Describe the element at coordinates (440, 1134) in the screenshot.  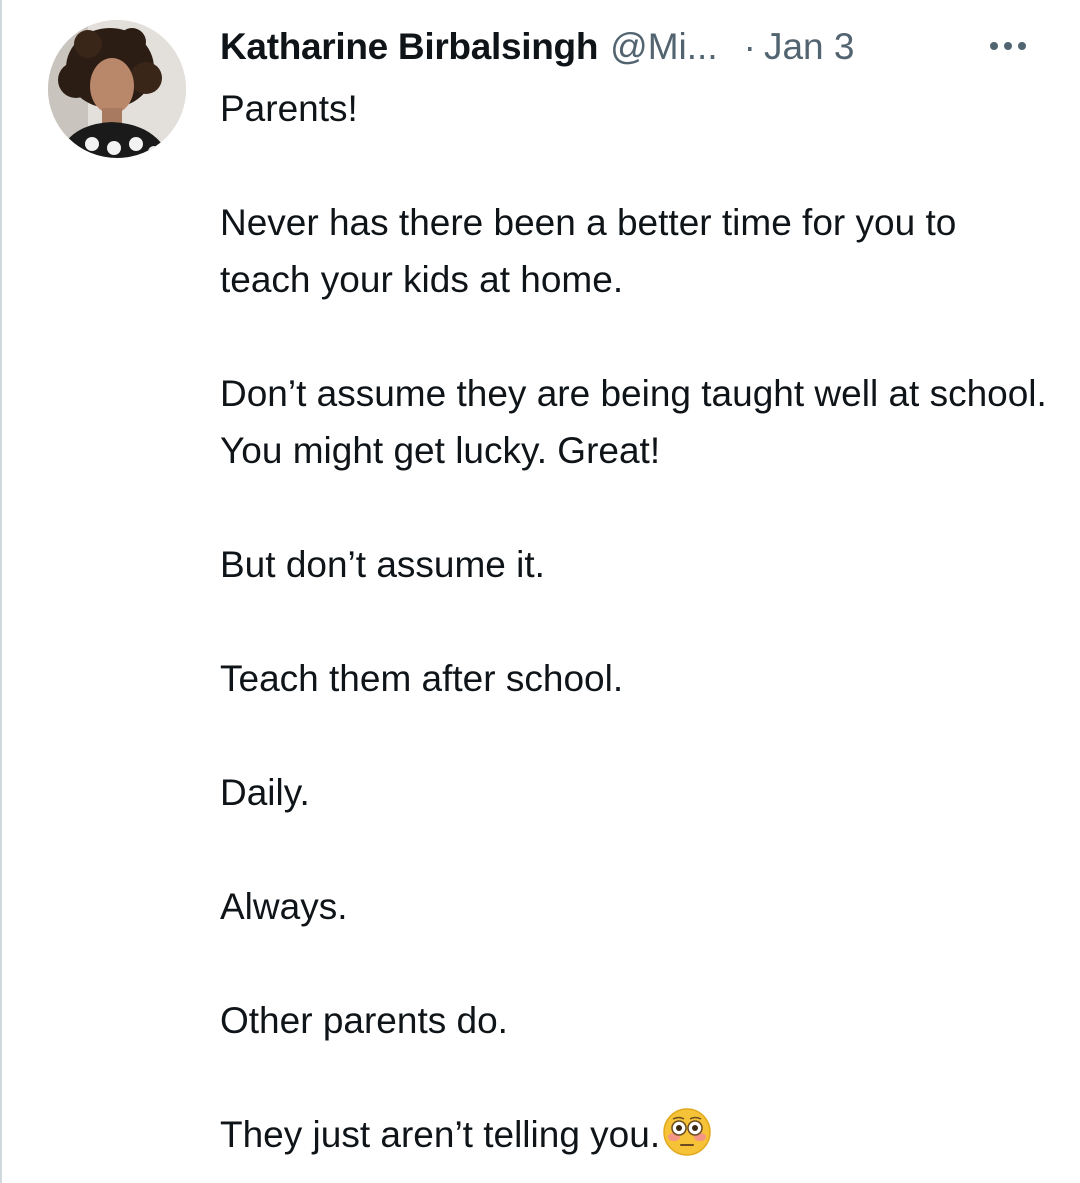
I see `tweet-paragraph: They just aren’t telling you.` at that location.